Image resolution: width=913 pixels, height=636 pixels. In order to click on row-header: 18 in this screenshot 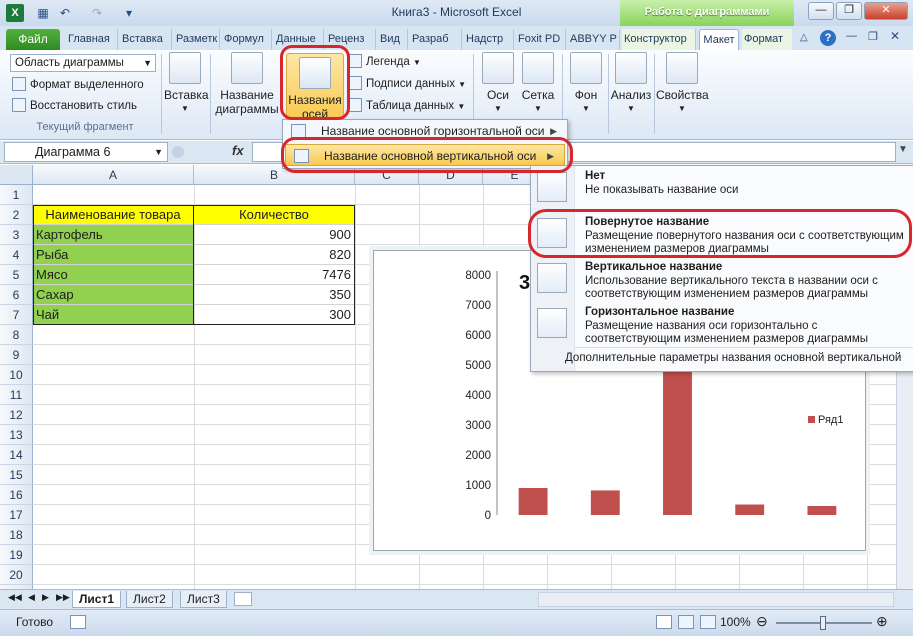, I will do `click(16, 535)`.